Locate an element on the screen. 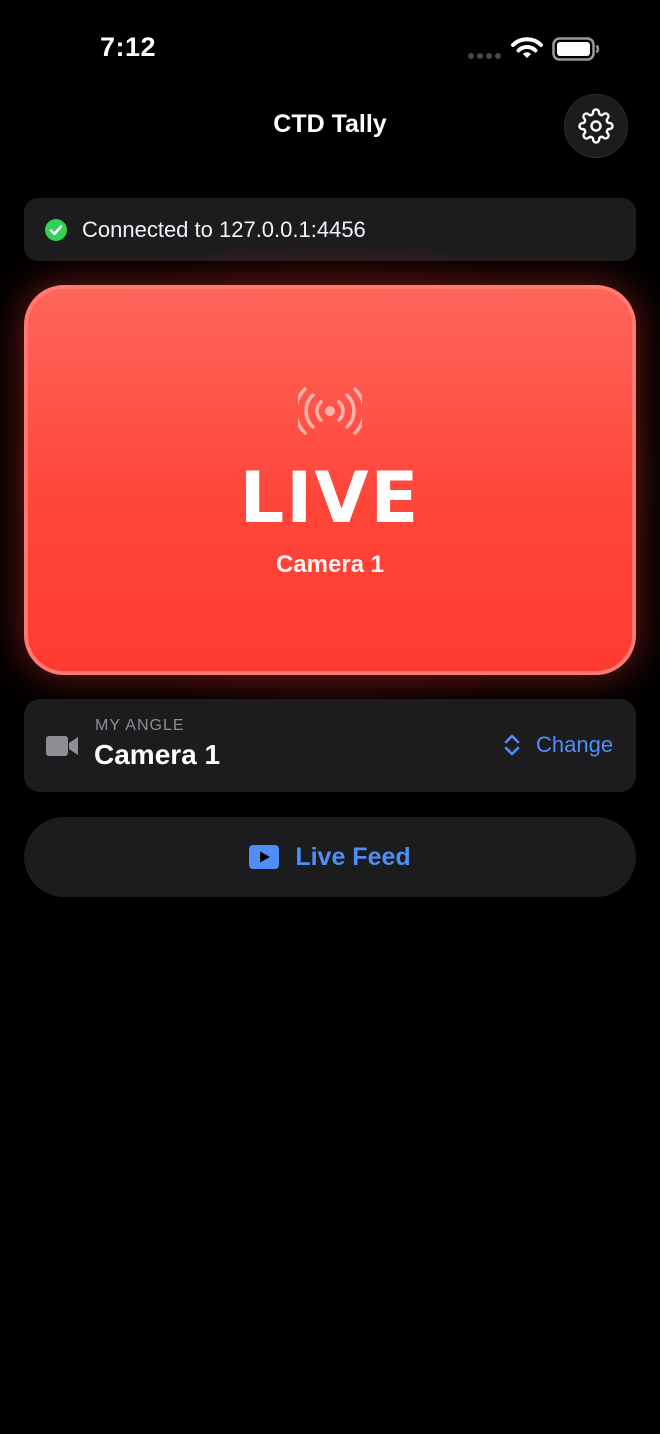 The height and width of the screenshot is (1434, 660). video-camera-icon is located at coordinates (62, 746).